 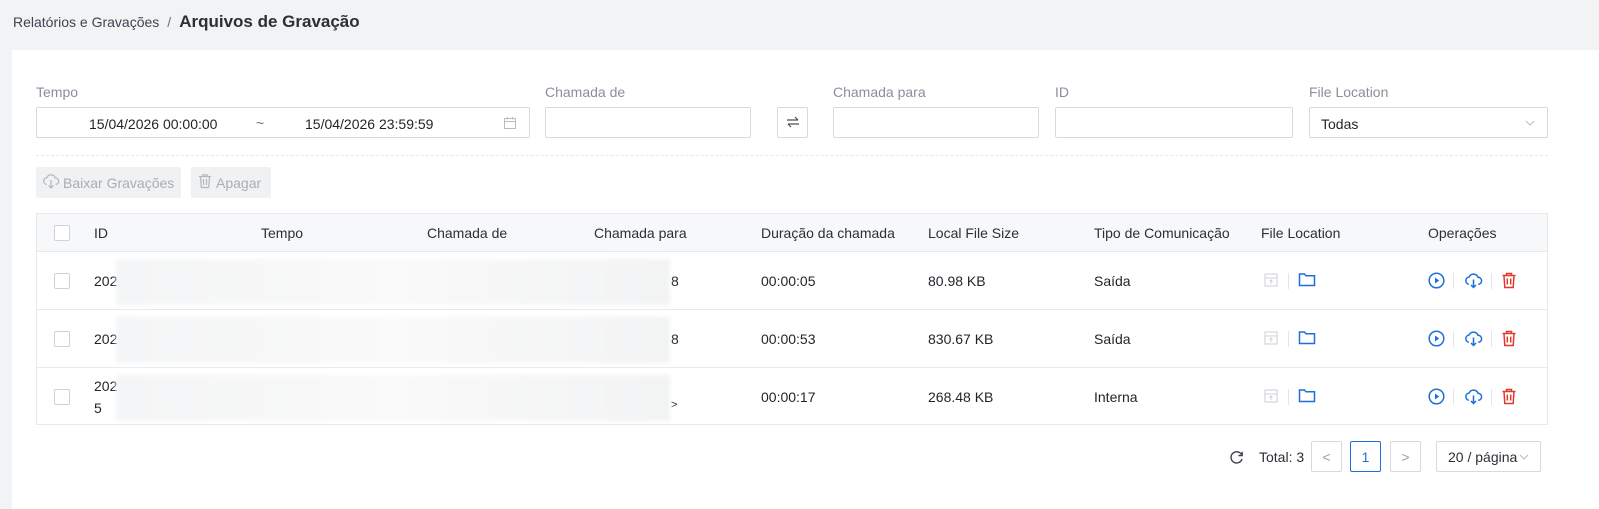 I want to click on delete-button: Apagar, so click(x=231, y=182).